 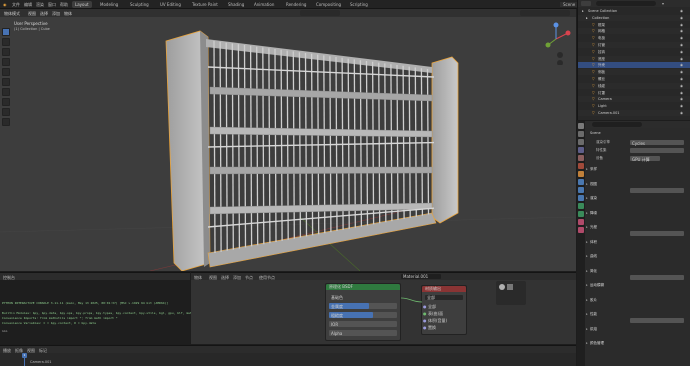 I want to click on tab-uv-editing: UV Editing, so click(x=170, y=4).